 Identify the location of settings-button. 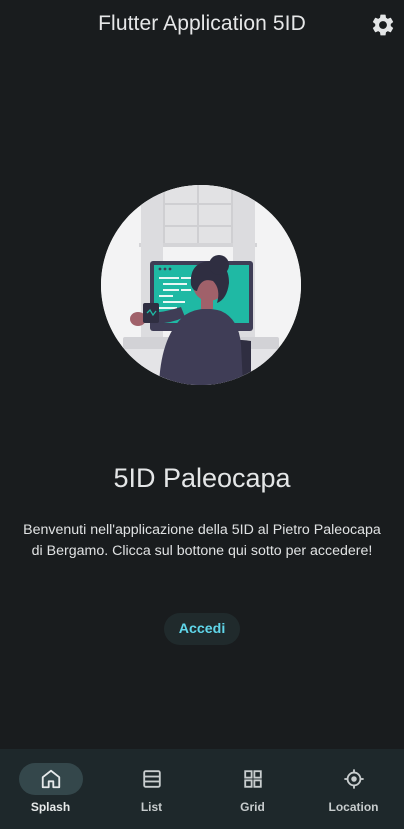
(383, 25).